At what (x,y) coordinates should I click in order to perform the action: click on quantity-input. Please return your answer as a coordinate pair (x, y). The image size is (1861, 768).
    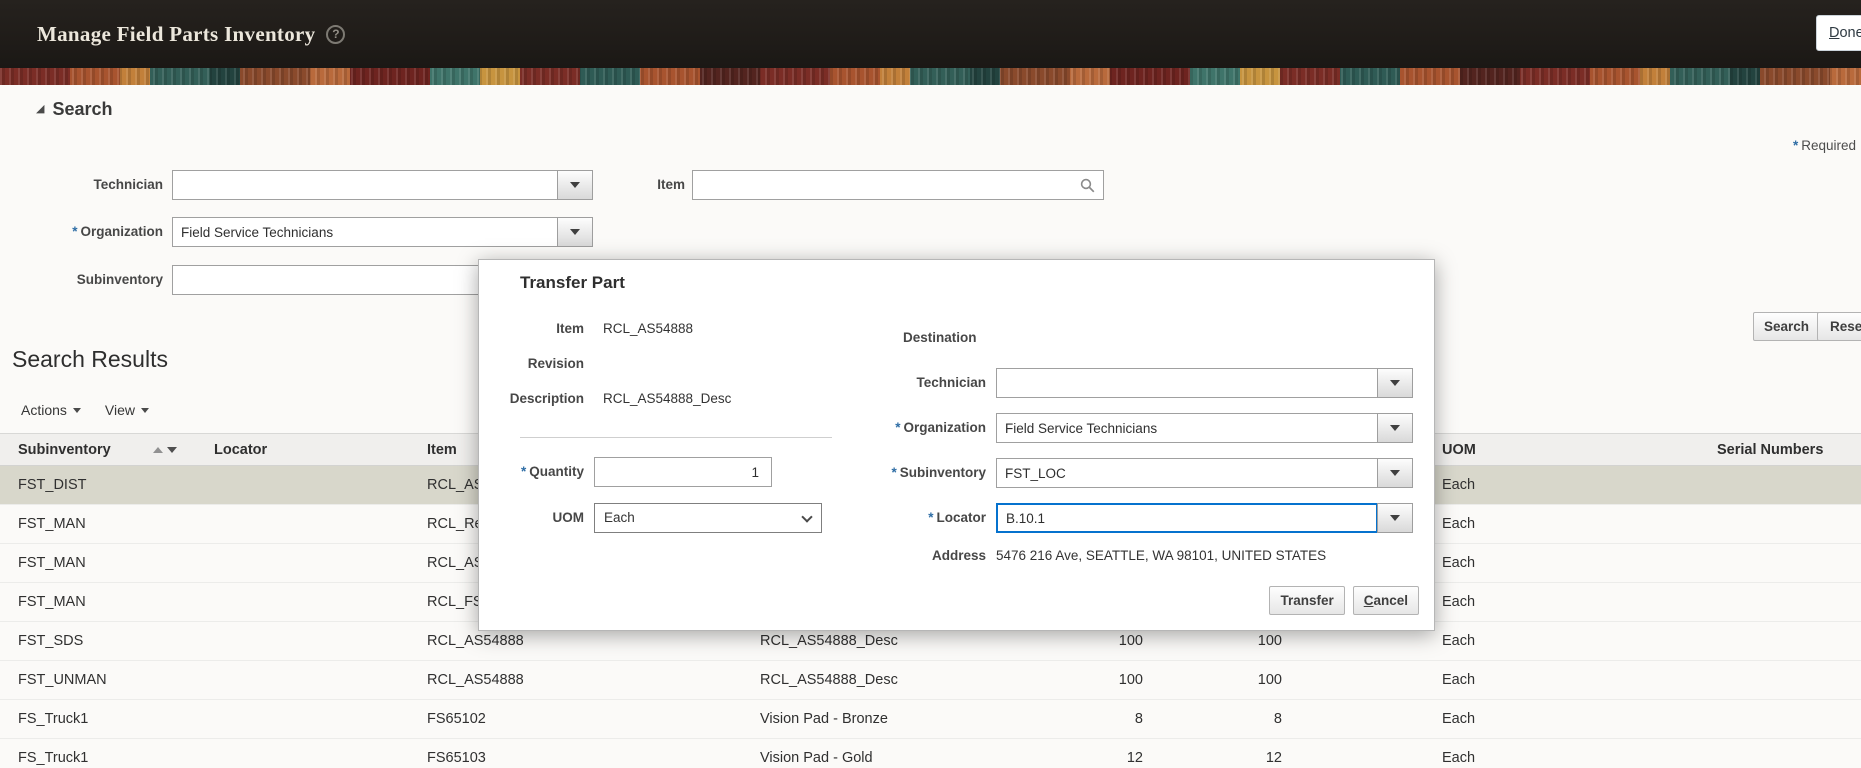
    Looking at the image, I should click on (683, 472).